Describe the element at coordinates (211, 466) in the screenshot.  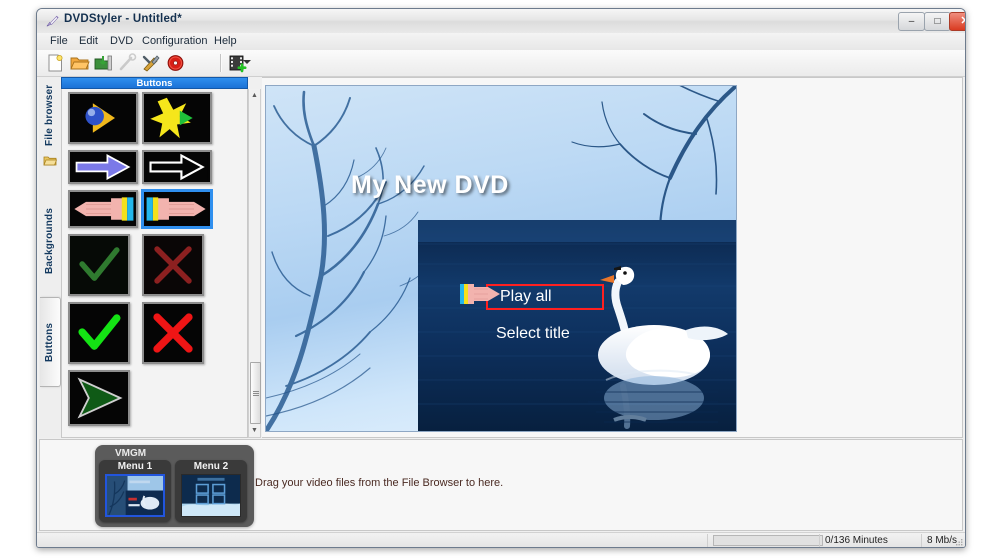
I see `menu-card-2-label: Menu 2` at that location.